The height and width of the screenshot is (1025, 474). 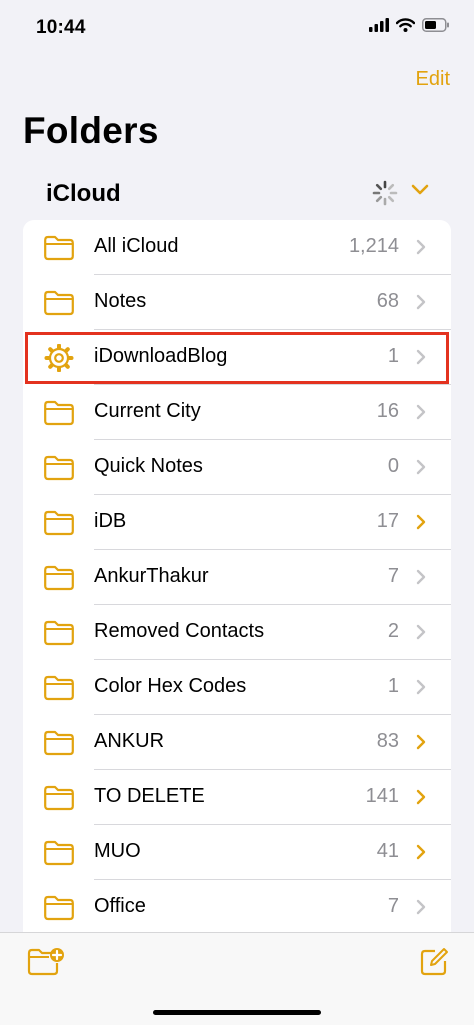 What do you see at coordinates (387, 411) in the screenshot?
I see `folder-count: 16` at bounding box center [387, 411].